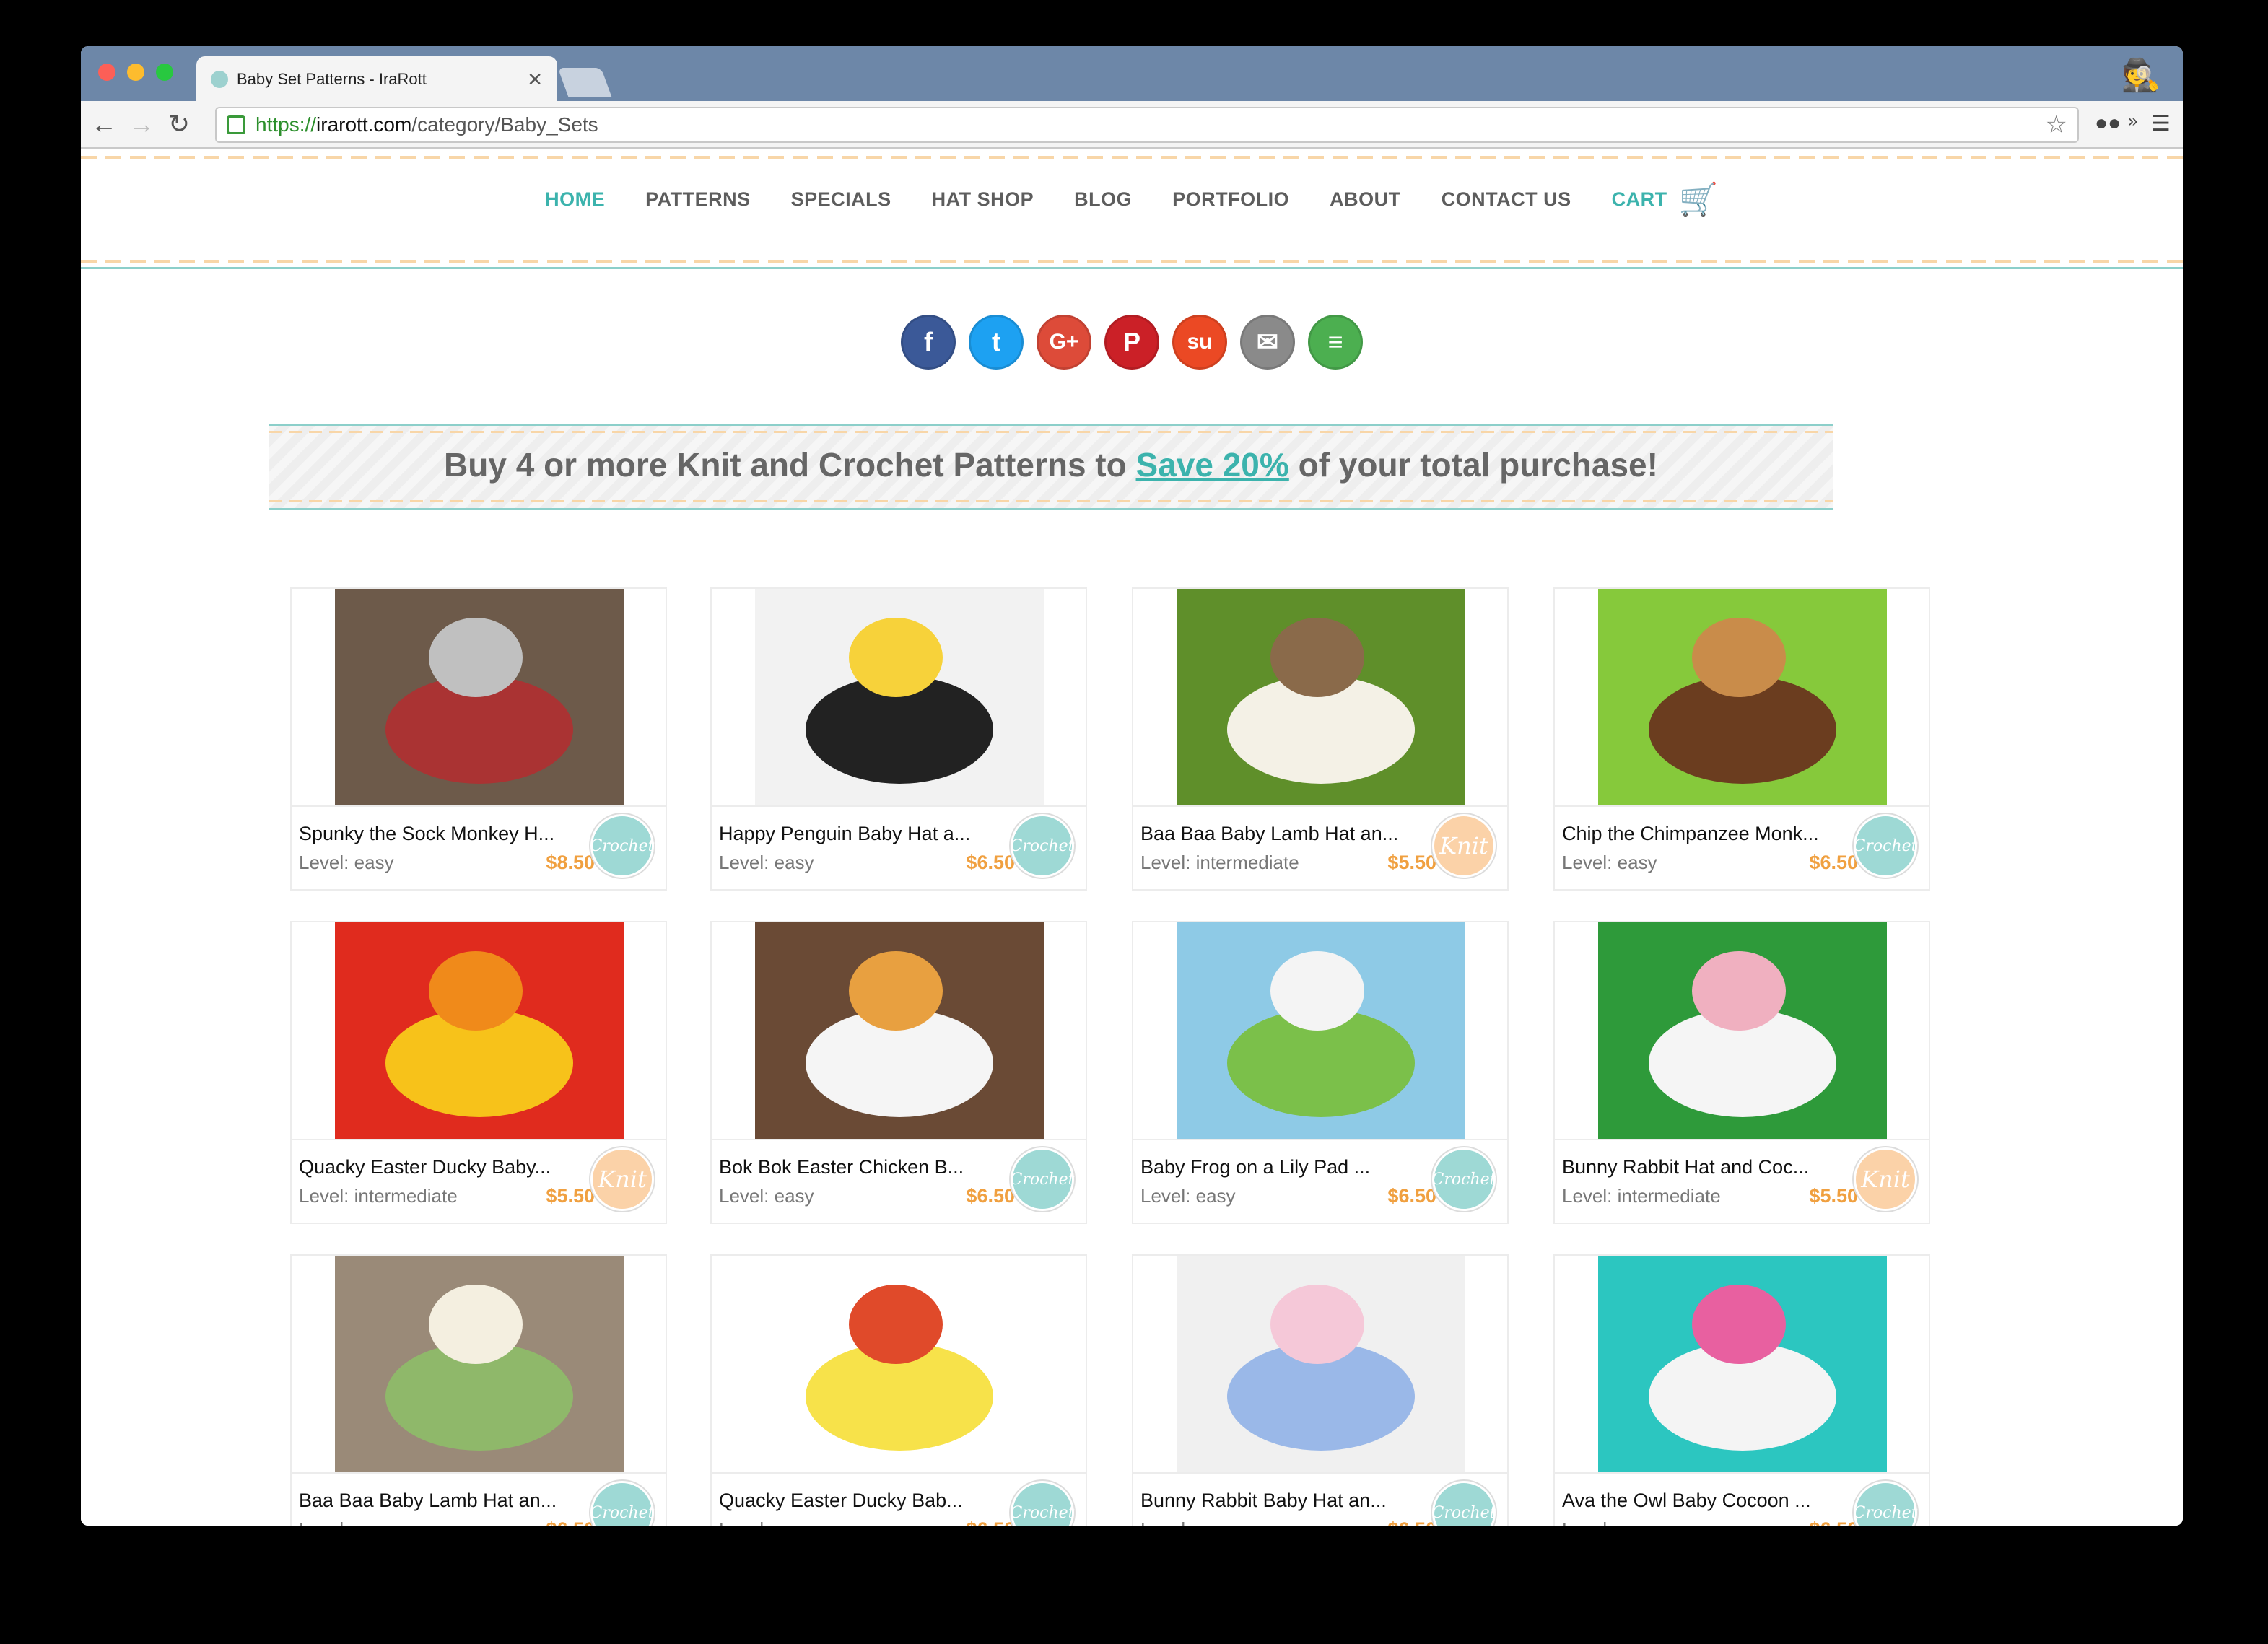  I want to click on extension-mask-icon: ●●, so click(2108, 123).